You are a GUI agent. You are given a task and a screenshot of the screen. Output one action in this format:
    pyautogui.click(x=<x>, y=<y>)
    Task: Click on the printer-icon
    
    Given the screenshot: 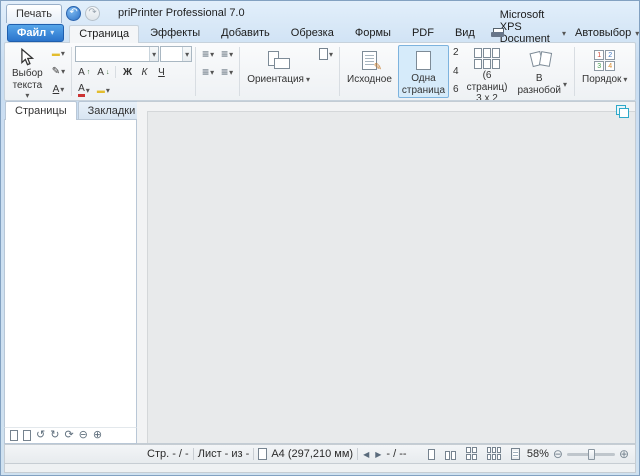 What is the action you would take?
    pyautogui.click(x=497, y=33)
    